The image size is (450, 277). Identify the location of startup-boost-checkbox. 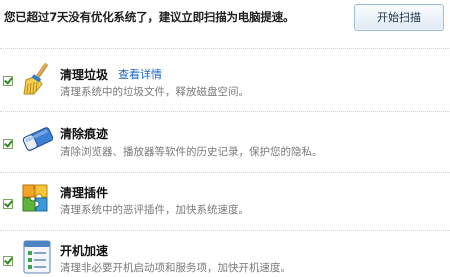
(8, 261).